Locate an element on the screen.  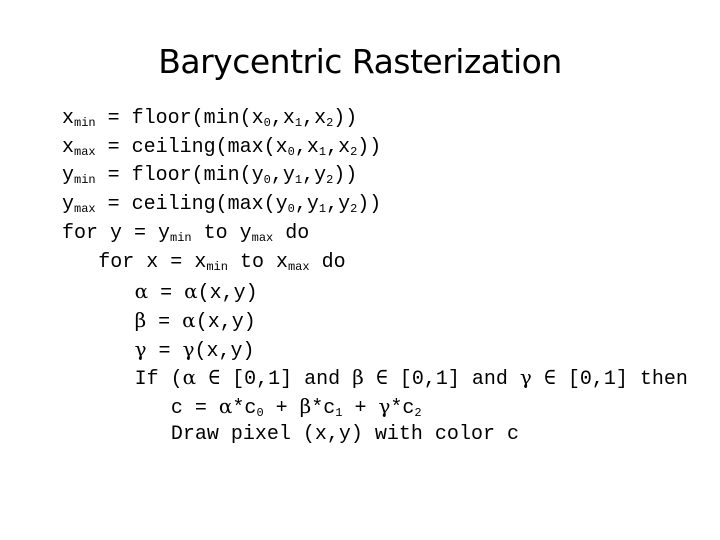
code-text: to x is located at coordinates (257, 262).